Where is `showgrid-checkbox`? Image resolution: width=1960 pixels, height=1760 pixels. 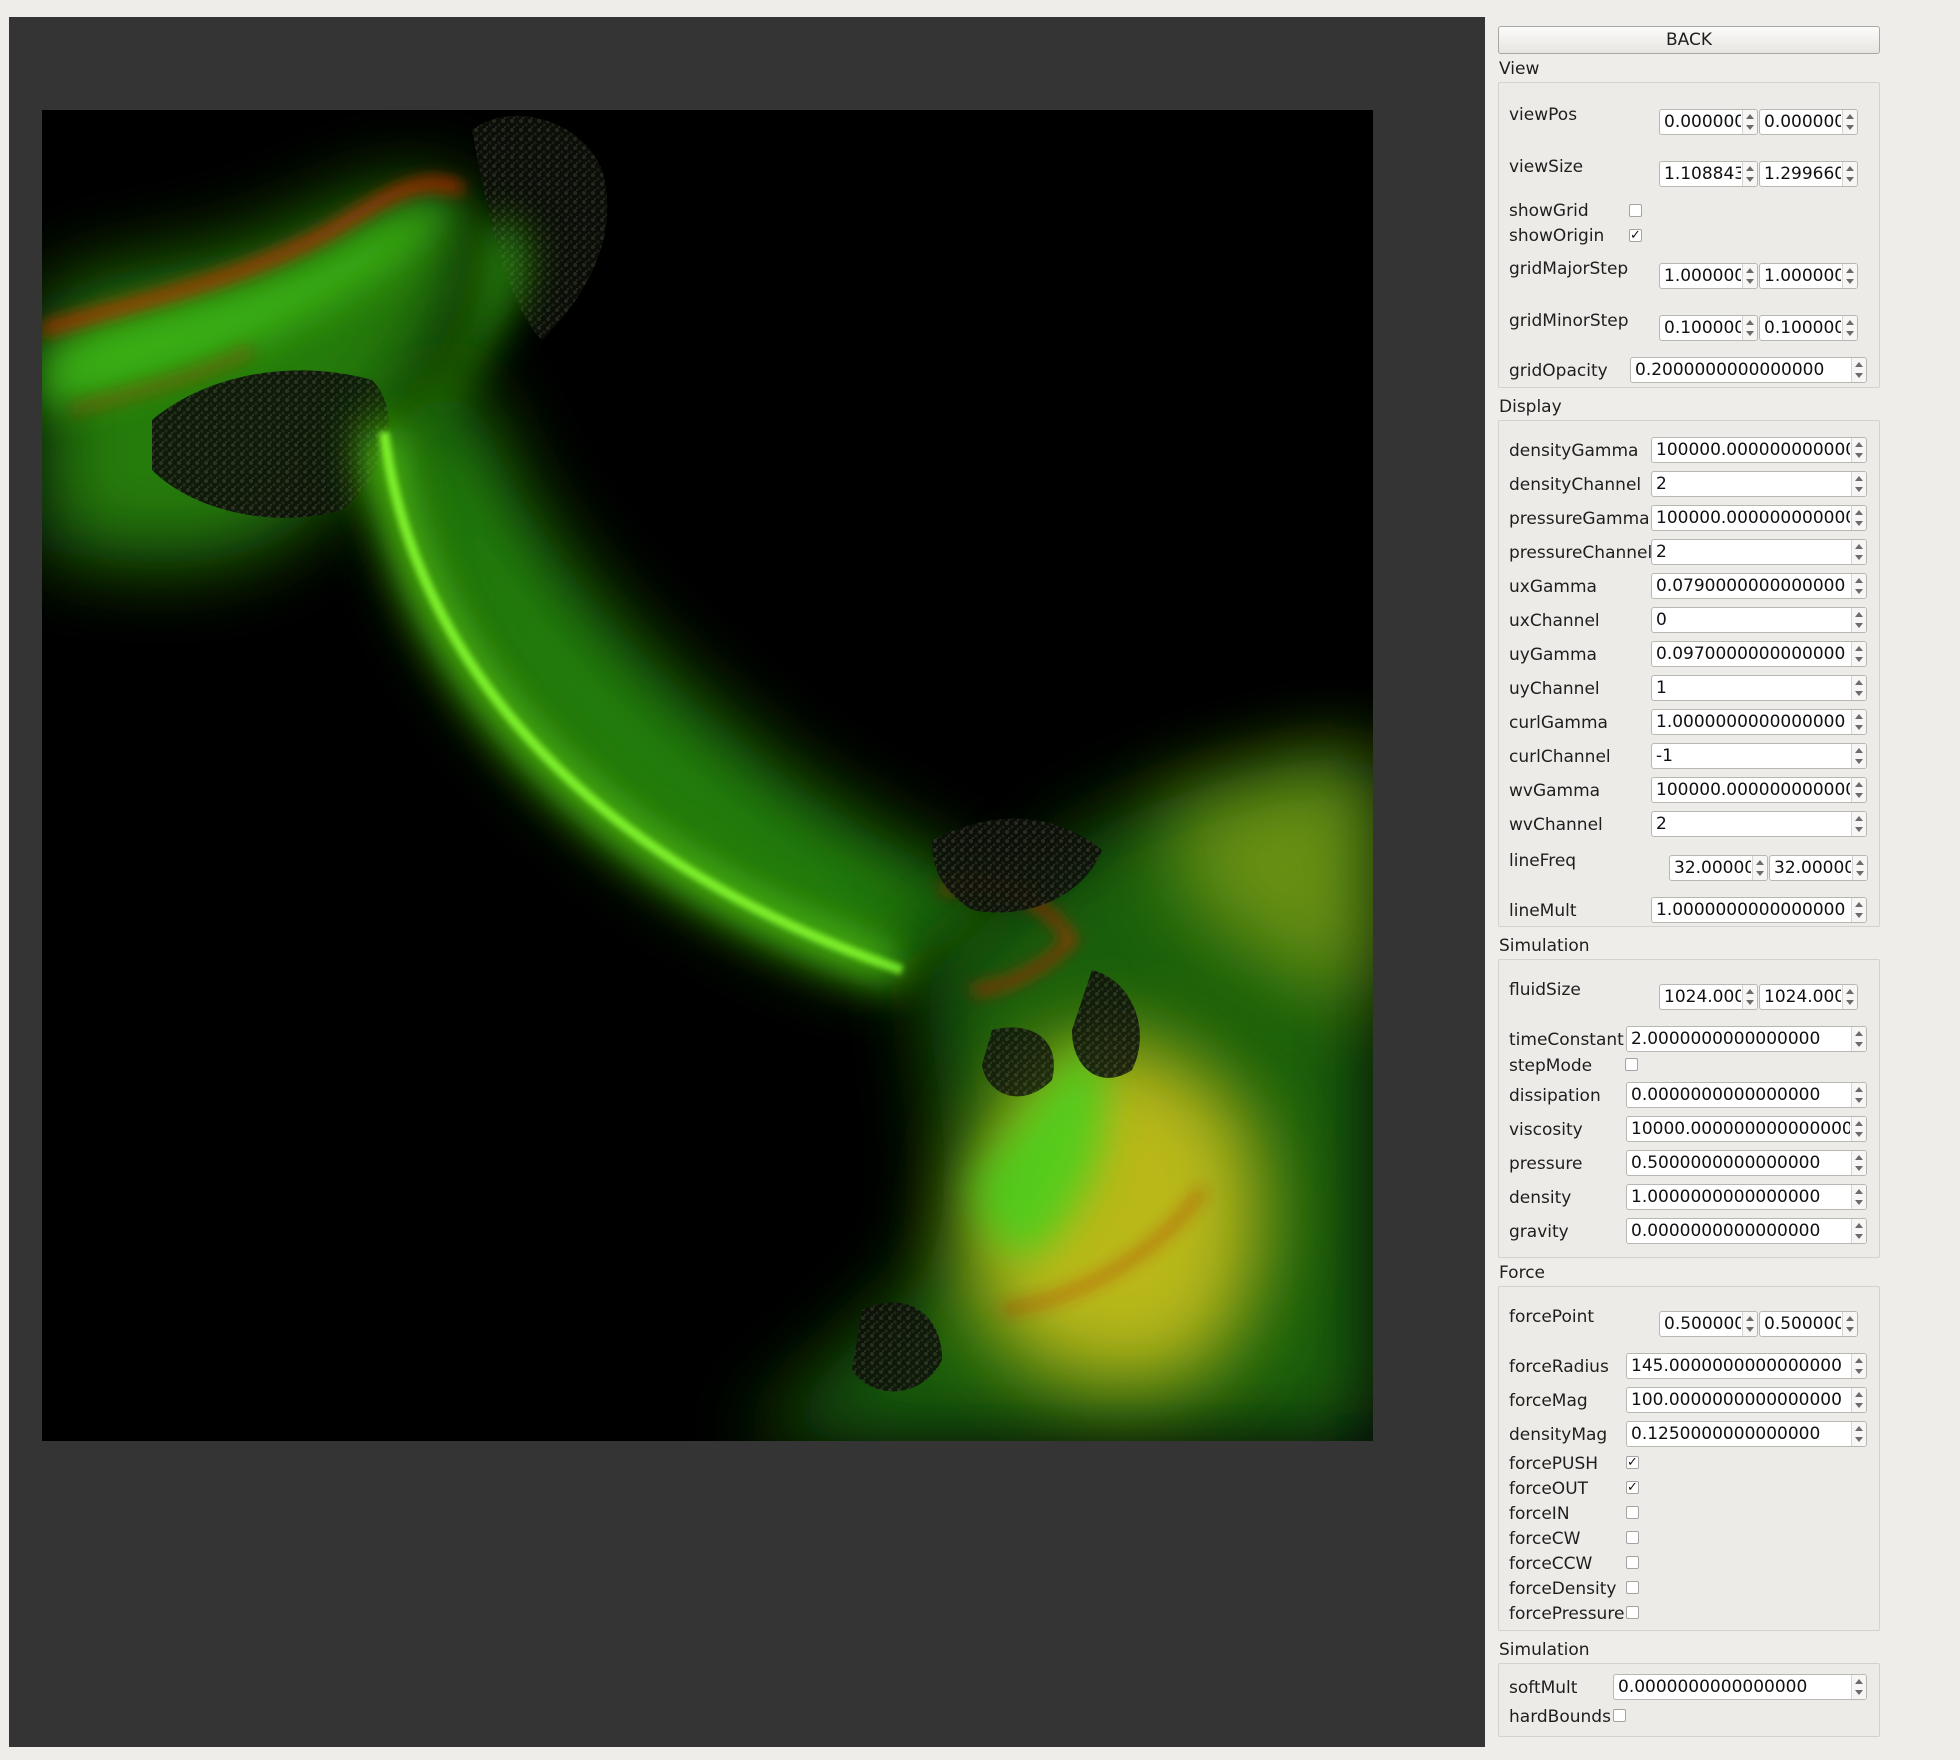
showgrid-checkbox is located at coordinates (1635, 210).